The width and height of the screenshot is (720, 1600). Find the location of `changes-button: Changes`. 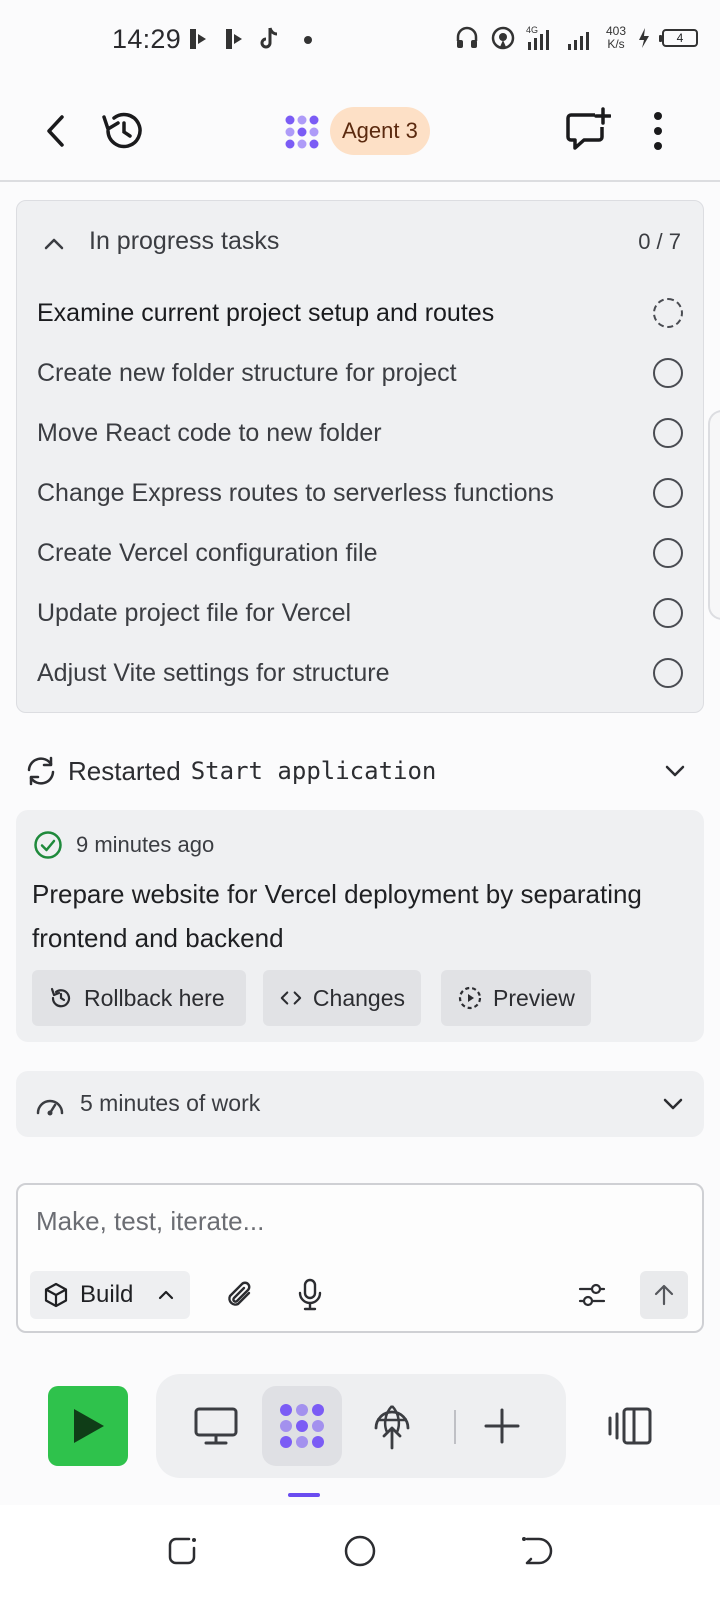

changes-button: Changes is located at coordinates (342, 998).